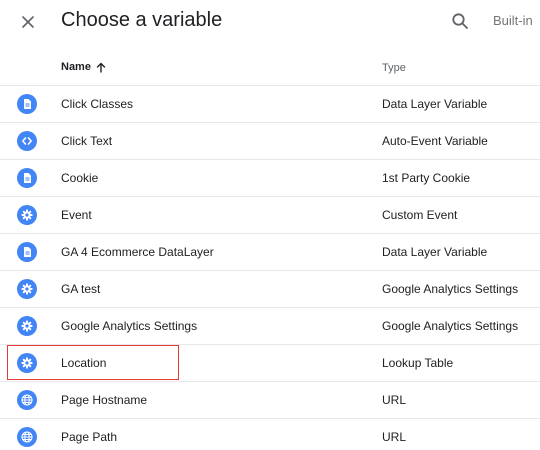 This screenshot has height=450, width=540. Describe the element at coordinates (270, 434) in the screenshot. I see `table-row: Page Path URL` at that location.